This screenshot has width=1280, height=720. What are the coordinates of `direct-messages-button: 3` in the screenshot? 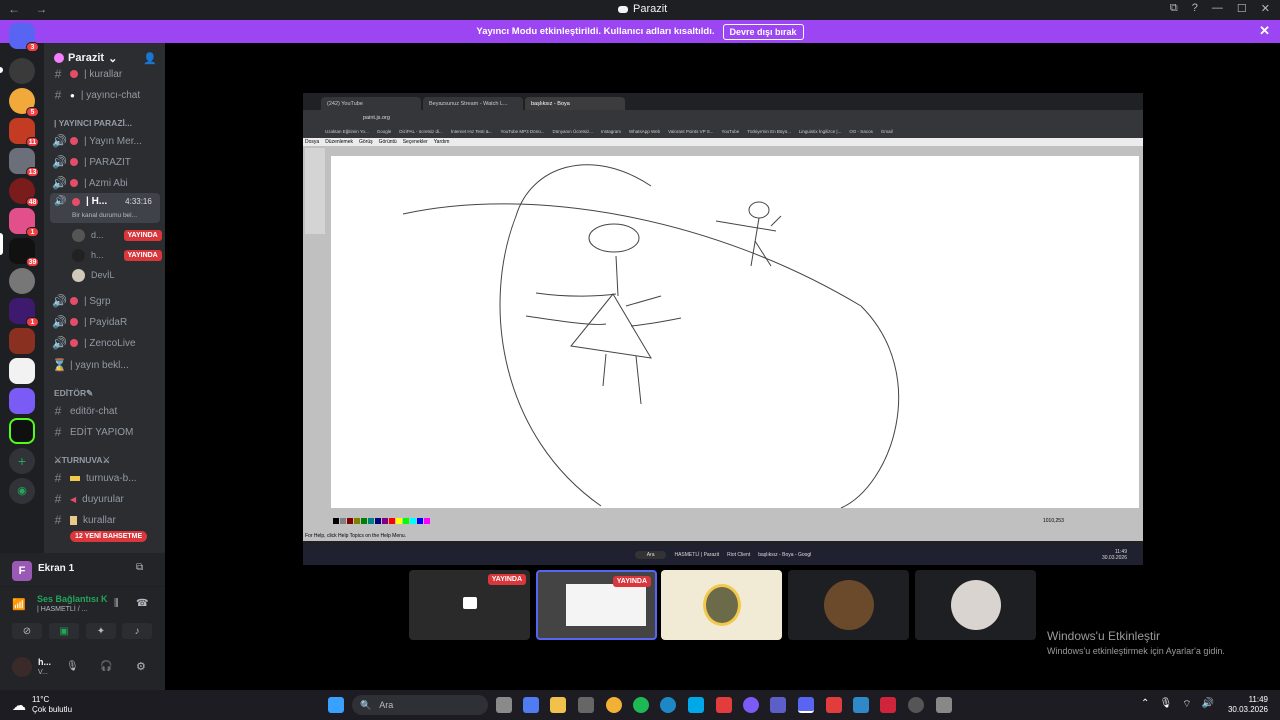 It's located at (24, 37).